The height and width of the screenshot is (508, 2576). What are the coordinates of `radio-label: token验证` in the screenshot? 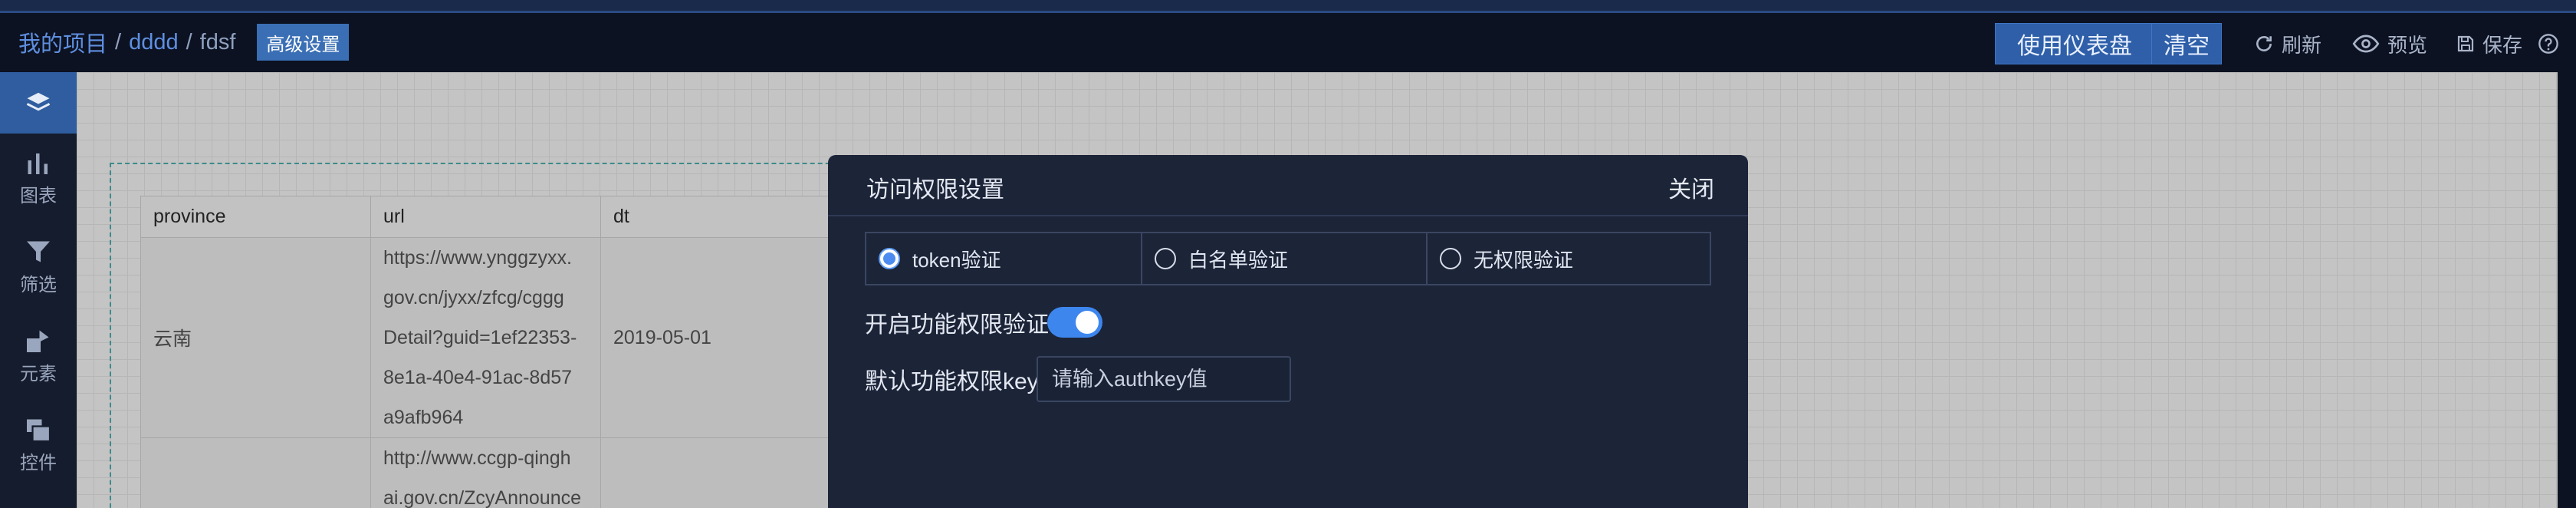 It's located at (957, 260).